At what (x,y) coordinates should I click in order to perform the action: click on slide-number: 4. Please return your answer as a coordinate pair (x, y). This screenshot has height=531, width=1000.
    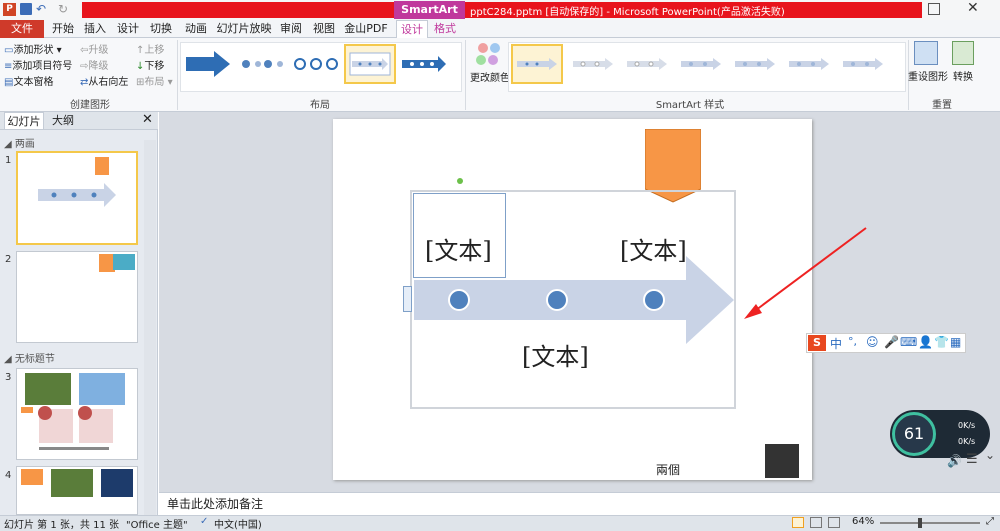
    Looking at the image, I should click on (8, 475).